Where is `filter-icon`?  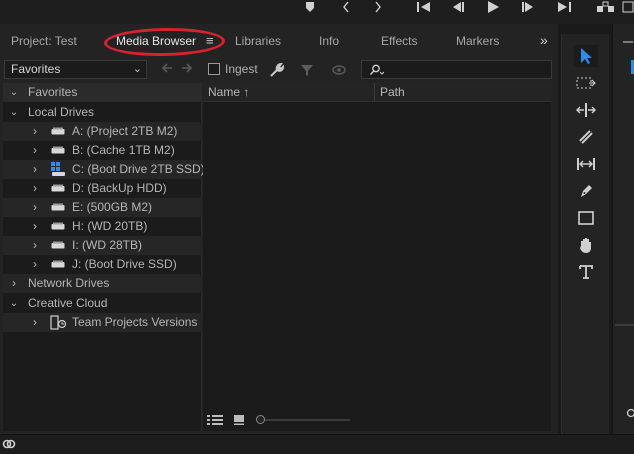
filter-icon is located at coordinates (307, 70).